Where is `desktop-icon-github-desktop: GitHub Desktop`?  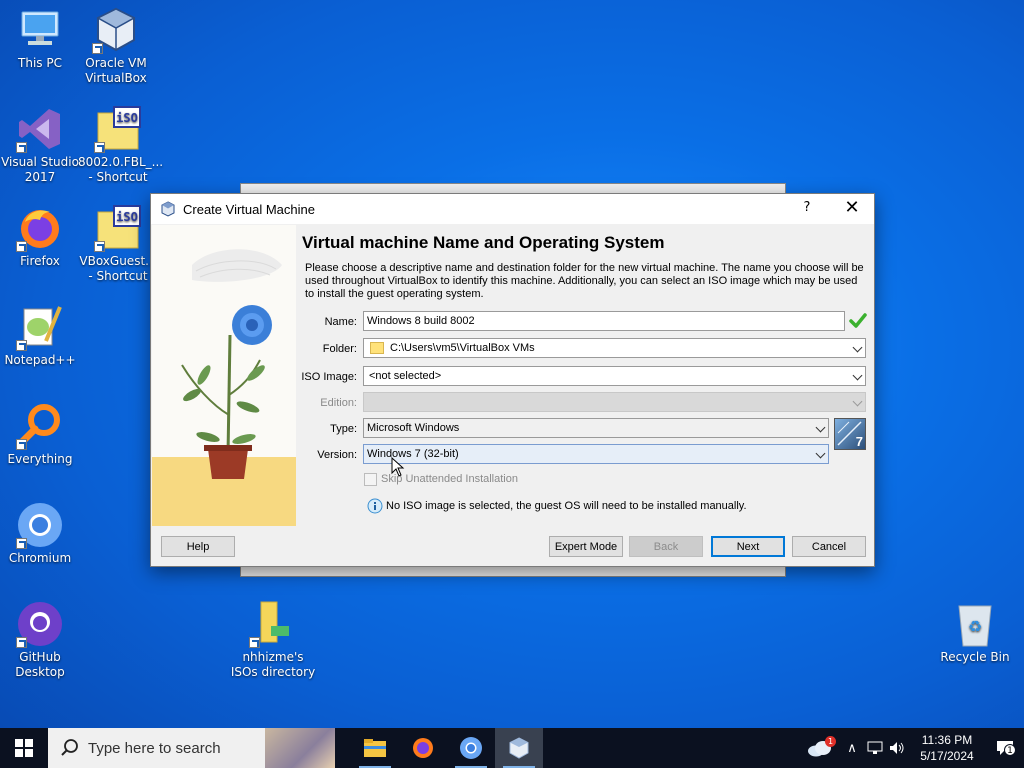
desktop-icon-github-desktop: GitHub Desktop is located at coordinates (40, 640).